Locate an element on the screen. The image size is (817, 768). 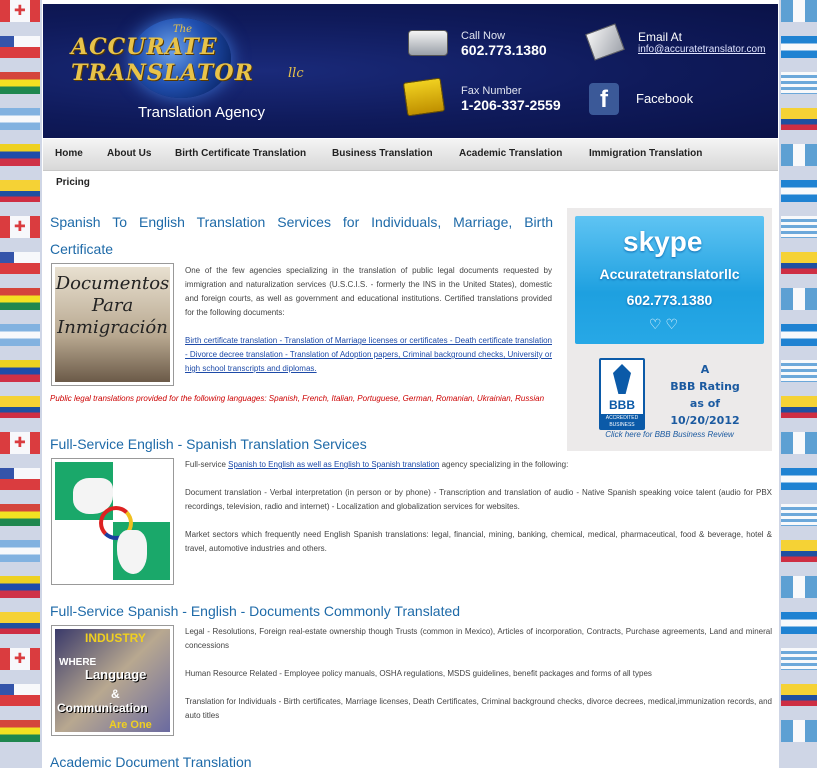
bbb-rating: A BBB Rating as of 10/20/2012 is located at coordinates (705, 395).